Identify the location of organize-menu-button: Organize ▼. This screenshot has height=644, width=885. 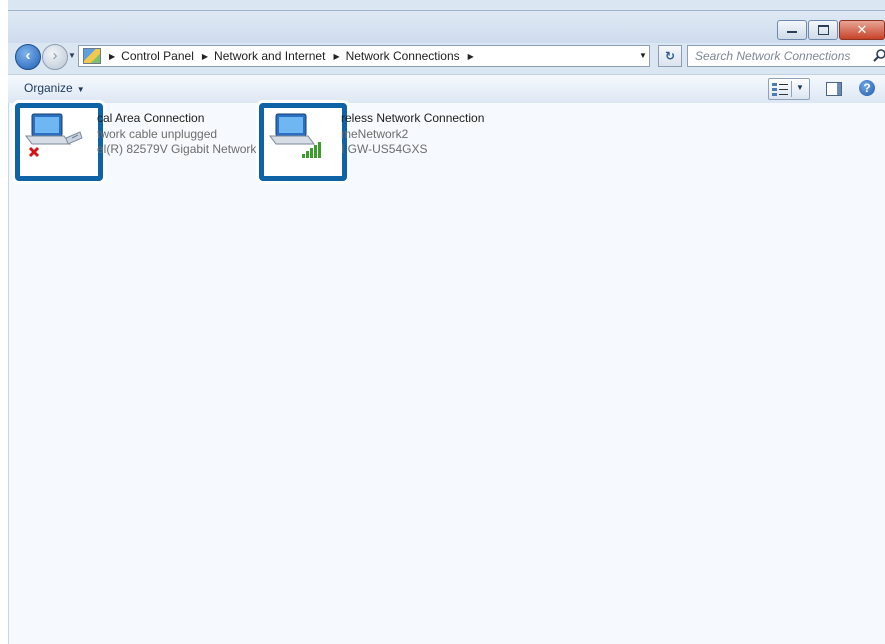
(54, 88).